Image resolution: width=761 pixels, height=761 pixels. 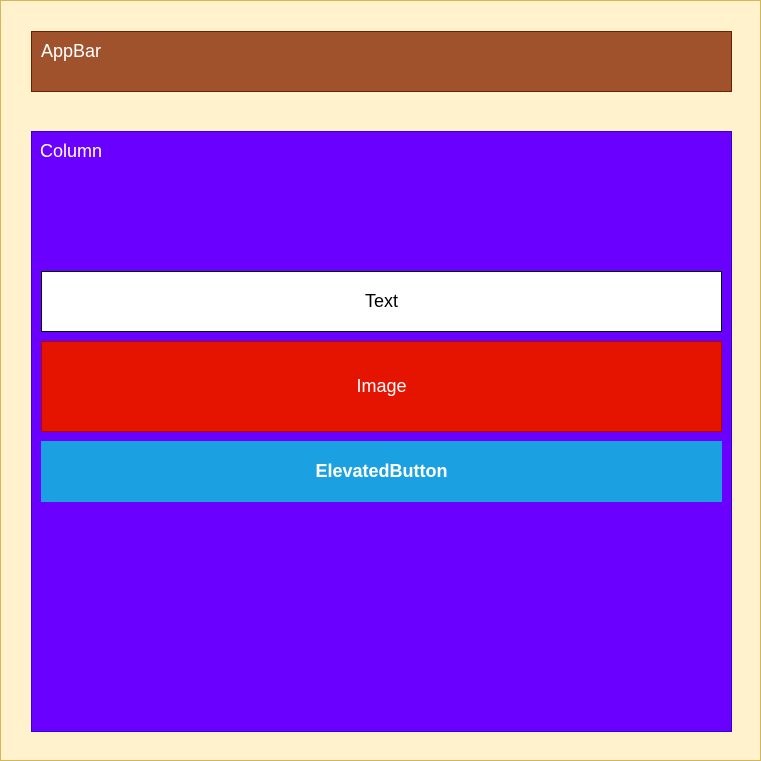 I want to click on image-widget-box: Image, so click(x=381, y=386).